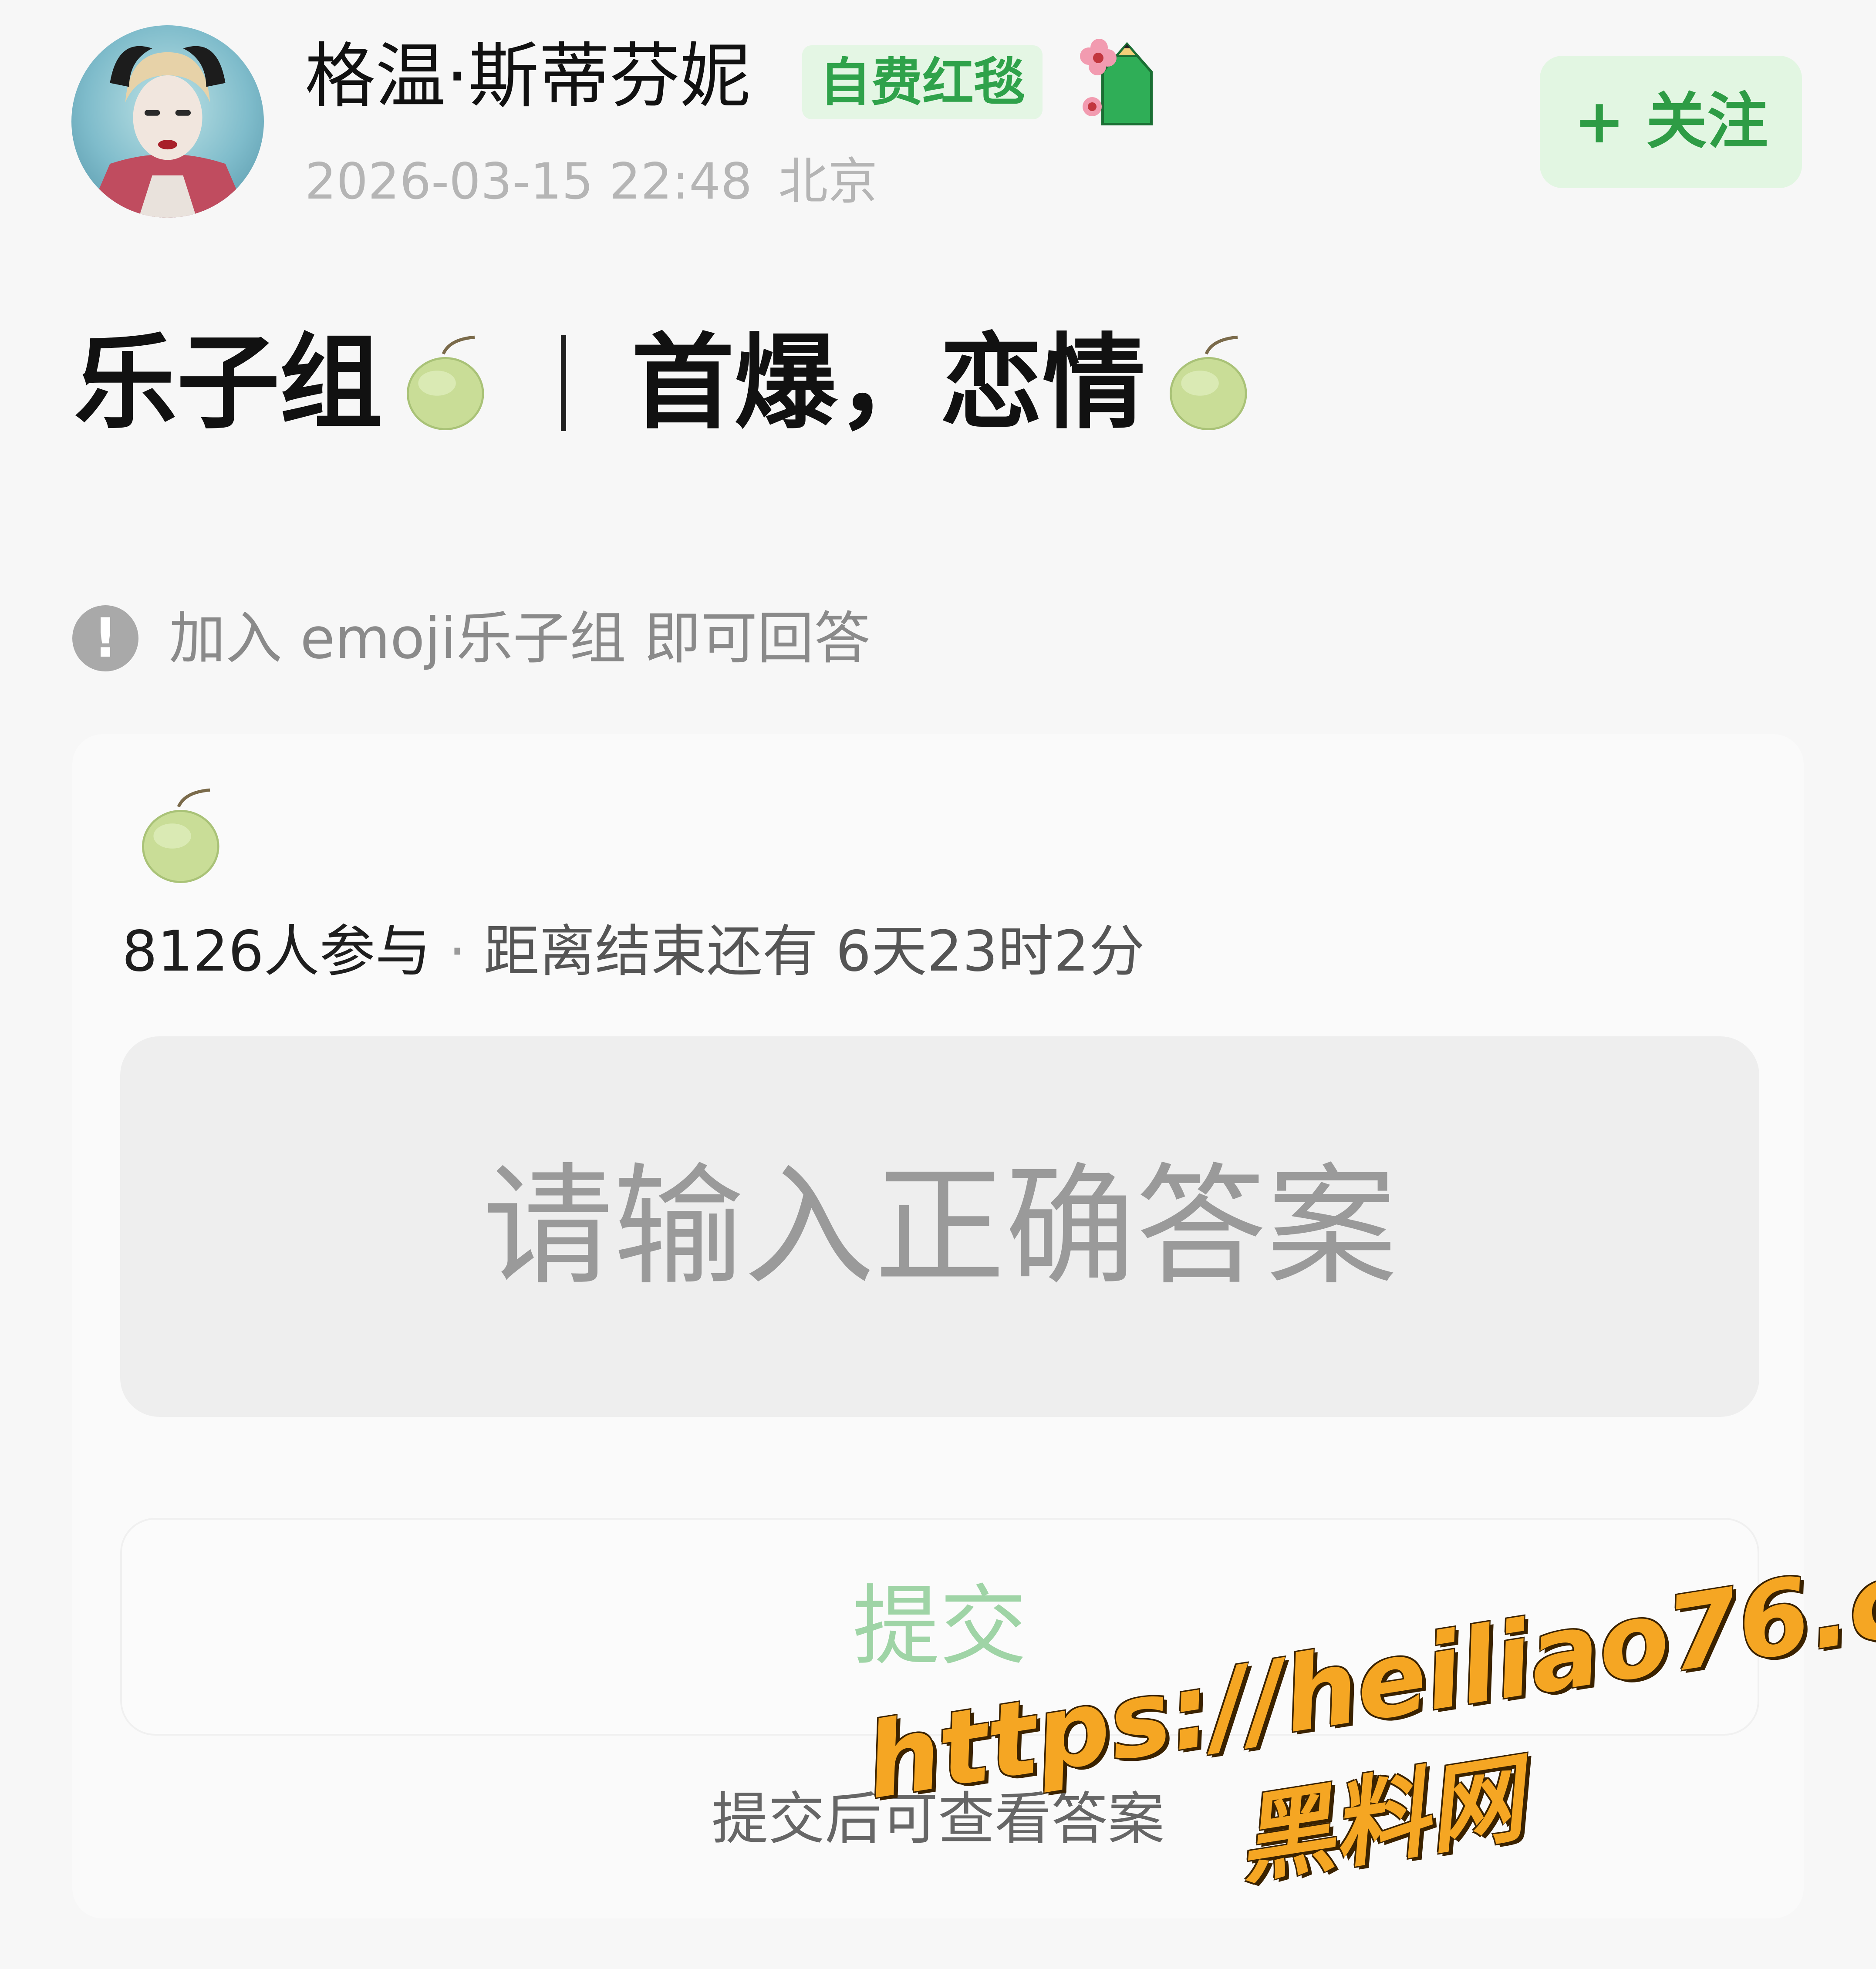 The width and height of the screenshot is (1876, 1969). I want to click on countdown-text: 距离结束还有 6天23时2分, so click(814, 951).